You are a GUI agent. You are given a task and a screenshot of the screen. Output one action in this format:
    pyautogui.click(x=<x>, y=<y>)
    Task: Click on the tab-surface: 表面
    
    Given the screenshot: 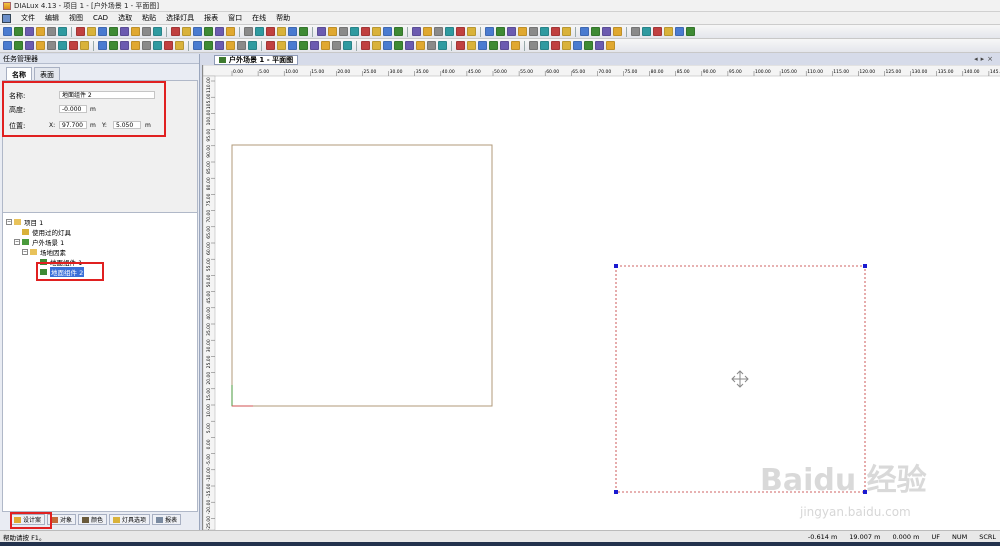 What is the action you would take?
    pyautogui.click(x=47, y=73)
    